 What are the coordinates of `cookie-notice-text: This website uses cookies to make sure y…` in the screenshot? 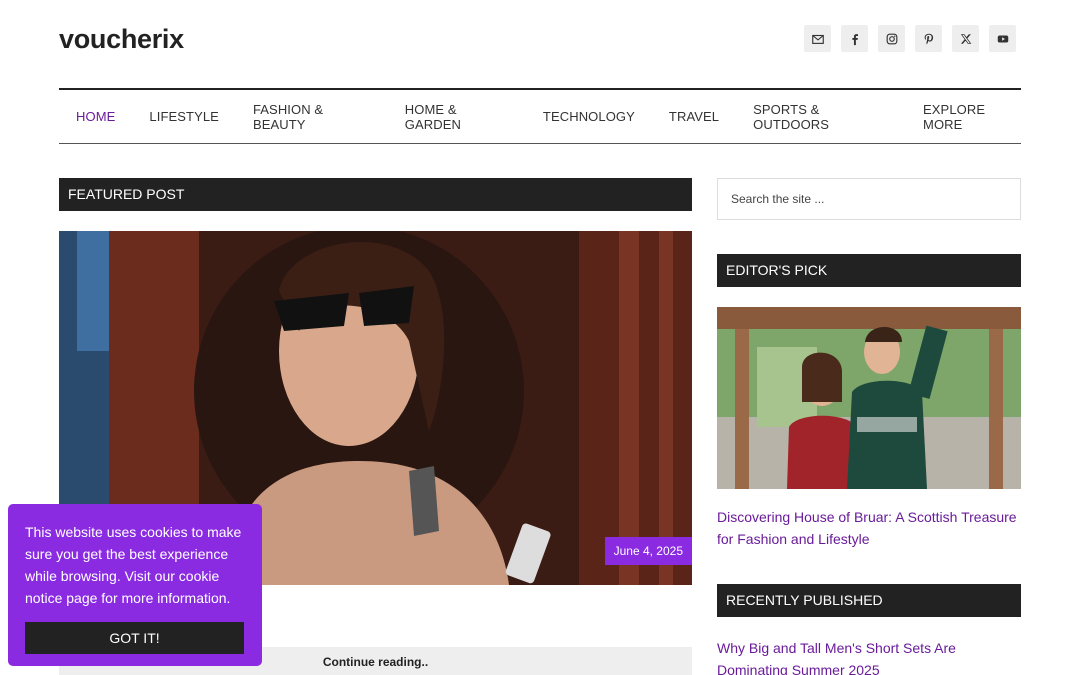 It's located at (133, 565).